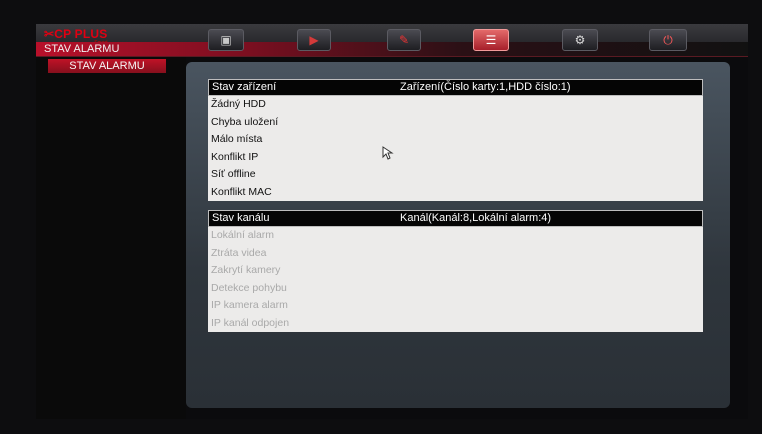 The width and height of the screenshot is (762, 434). I want to click on pen-icon: ✎, so click(404, 40).